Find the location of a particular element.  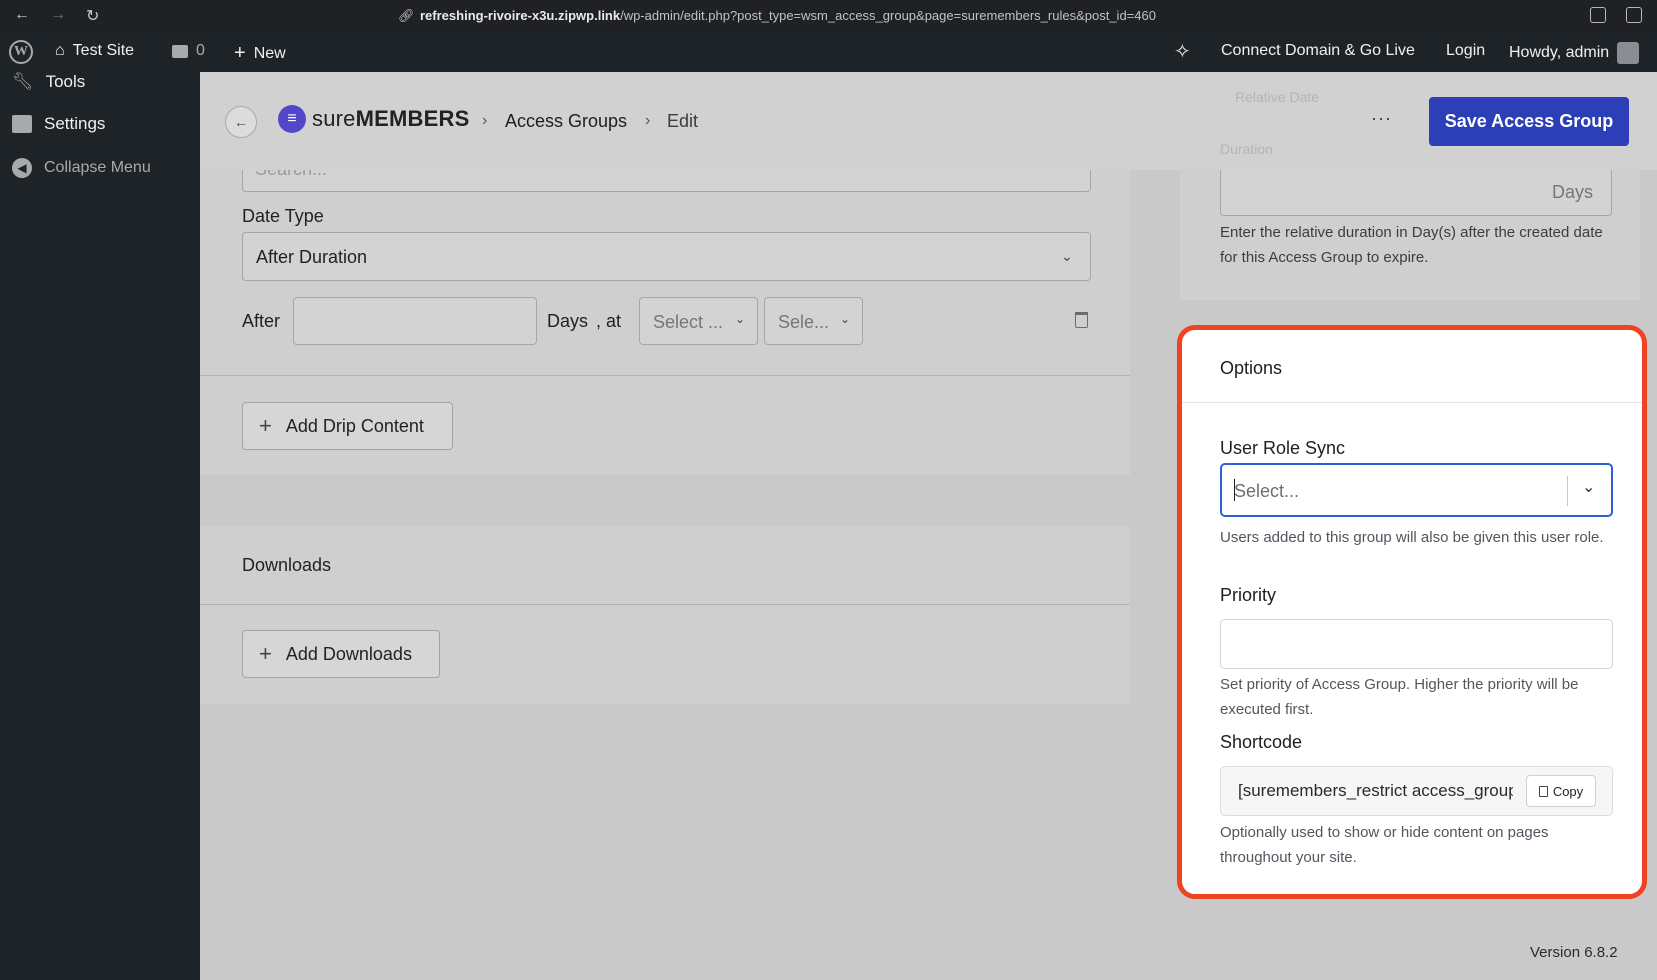

add-drip-content-label: Add Drip Content is located at coordinates (354, 425).